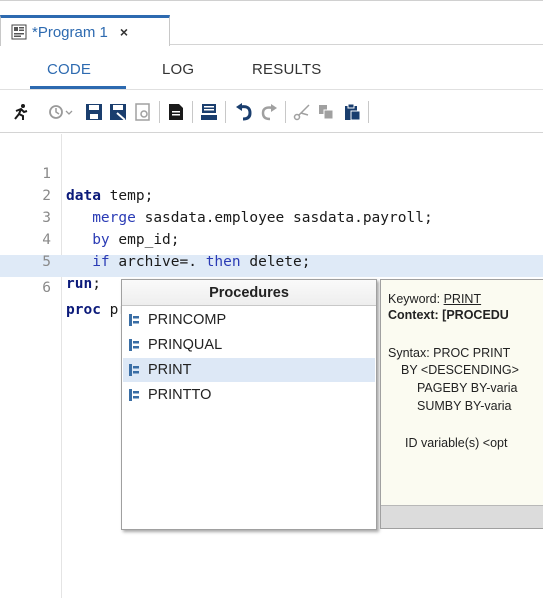 The width and height of the screenshot is (543, 598). What do you see at coordinates (352, 112) in the screenshot?
I see `paste-icon` at bounding box center [352, 112].